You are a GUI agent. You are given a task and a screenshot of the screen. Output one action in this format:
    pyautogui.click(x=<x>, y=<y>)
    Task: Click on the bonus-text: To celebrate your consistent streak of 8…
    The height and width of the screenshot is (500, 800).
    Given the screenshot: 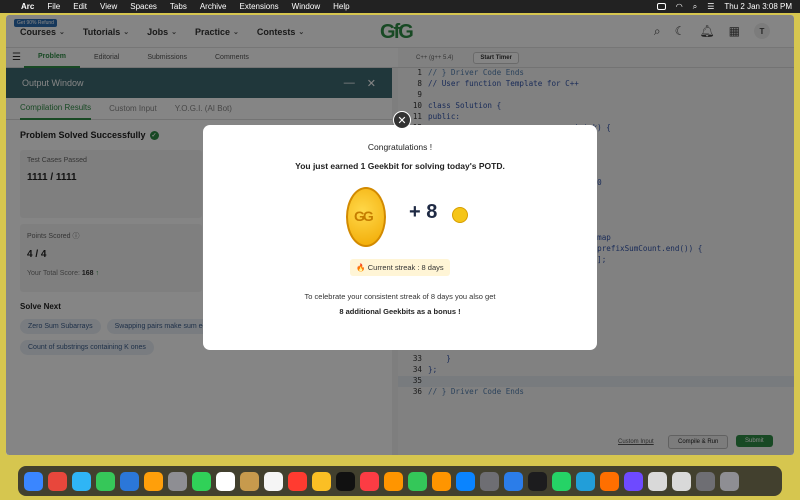 What is the action you would take?
    pyautogui.click(x=400, y=296)
    